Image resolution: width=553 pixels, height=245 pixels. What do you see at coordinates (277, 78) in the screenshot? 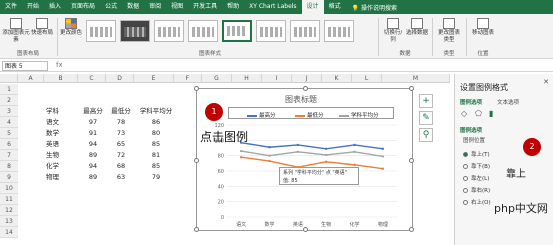
I see `column-header-i: I` at bounding box center [277, 78].